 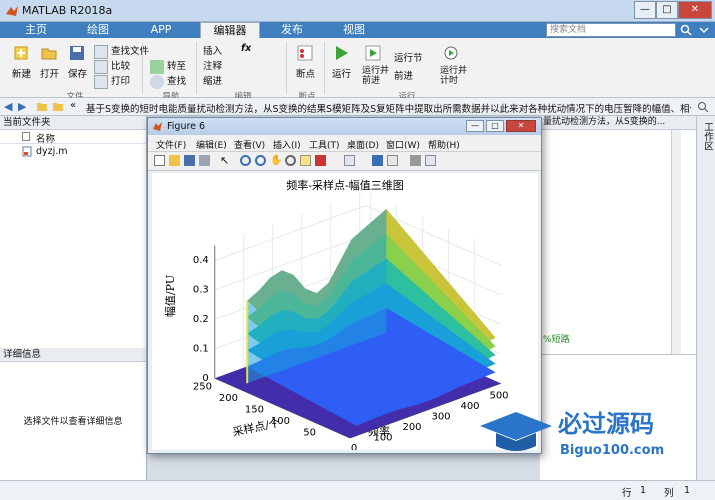 What do you see at coordinates (349, 160) in the screenshot?
I see `link-plot-icon` at bounding box center [349, 160].